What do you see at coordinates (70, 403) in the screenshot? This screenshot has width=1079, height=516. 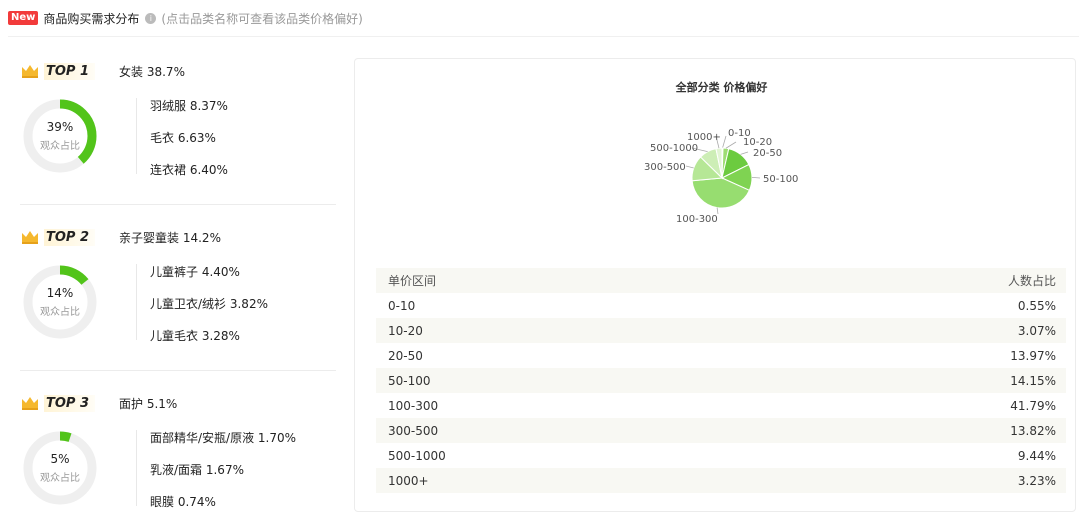 I see `rank-label: TOP 3` at bounding box center [70, 403].